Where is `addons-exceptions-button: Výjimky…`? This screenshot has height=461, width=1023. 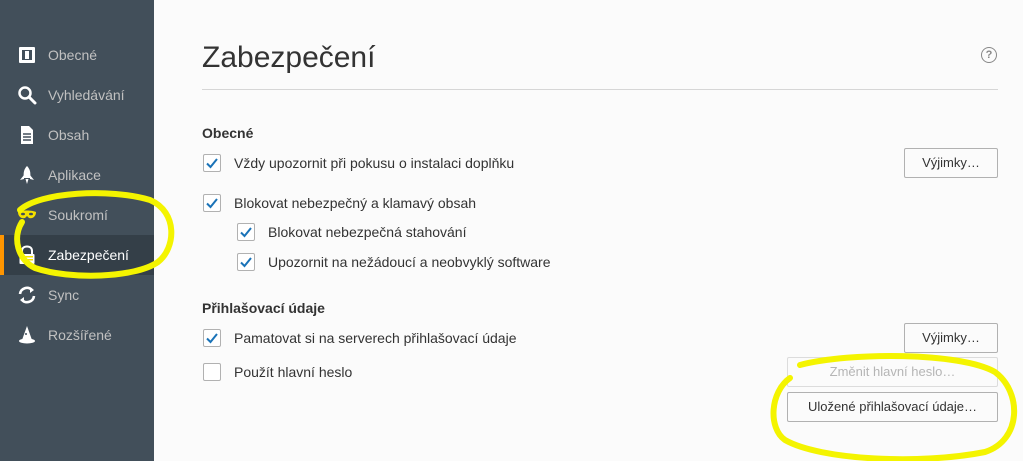
addons-exceptions-button: Výjimky… is located at coordinates (951, 163).